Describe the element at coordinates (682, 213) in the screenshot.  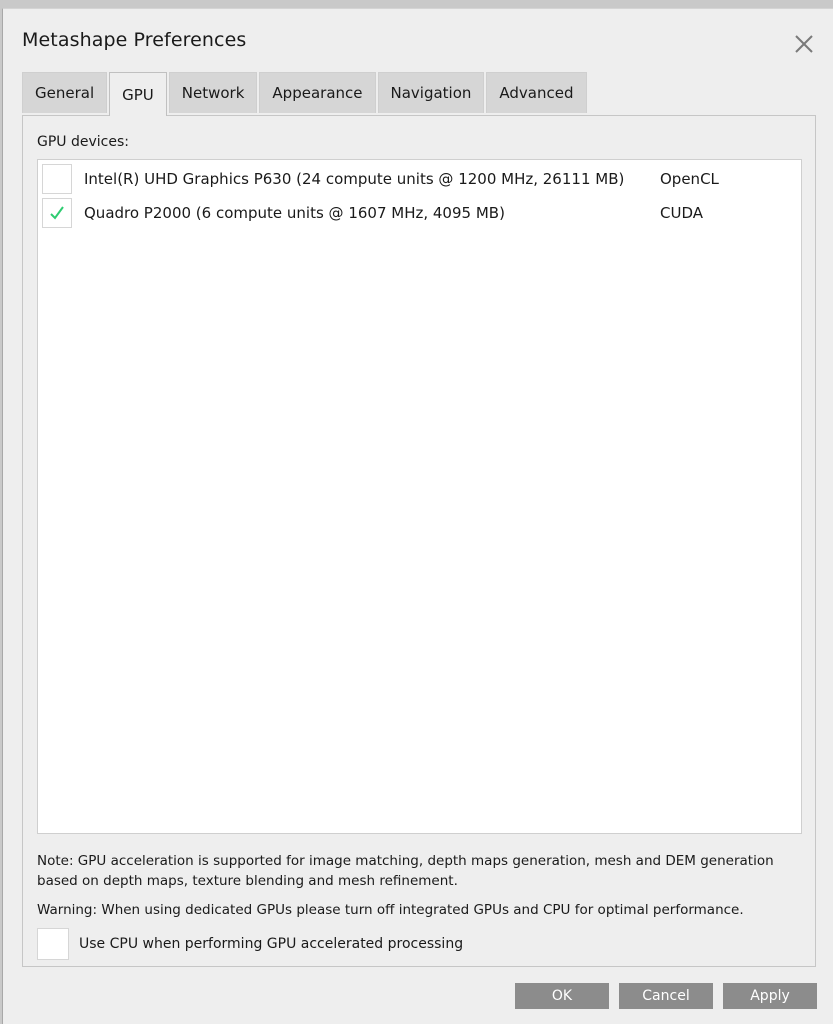
I see `device-api: CUDA` at that location.